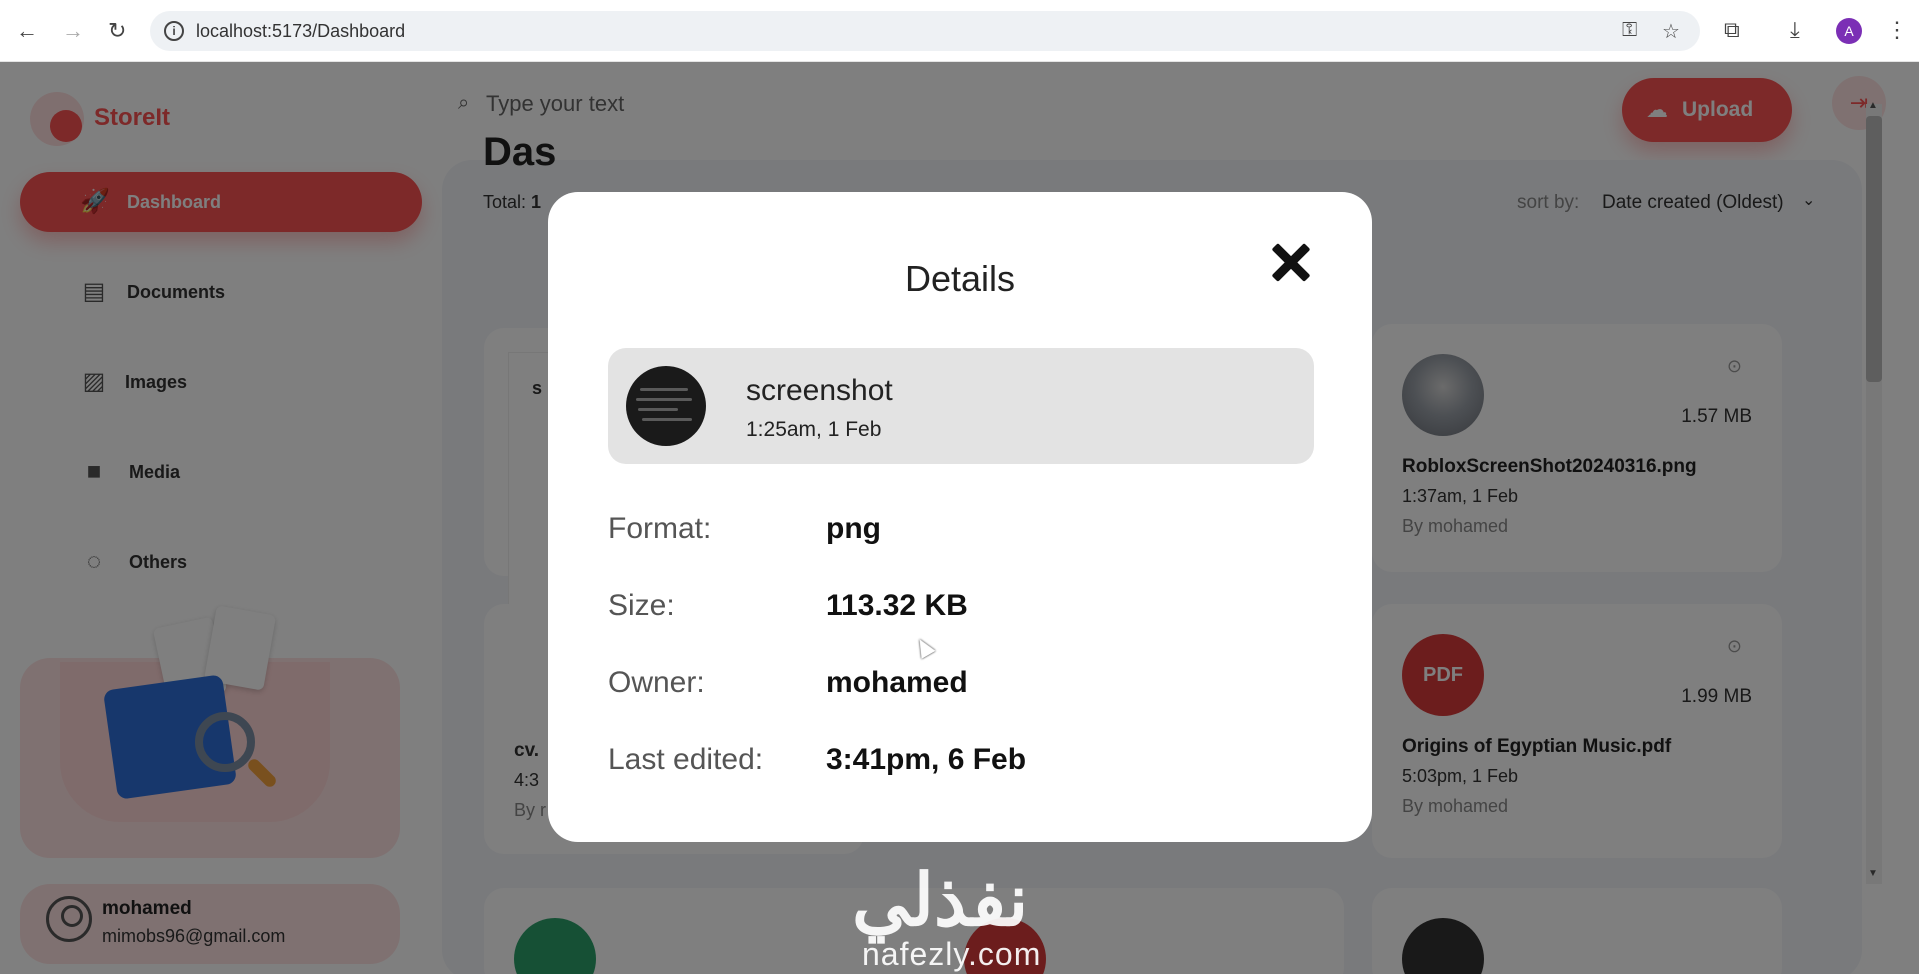 The width and height of the screenshot is (1919, 974). Describe the element at coordinates (641, 605) in the screenshot. I see `detail-label: Size:` at that location.